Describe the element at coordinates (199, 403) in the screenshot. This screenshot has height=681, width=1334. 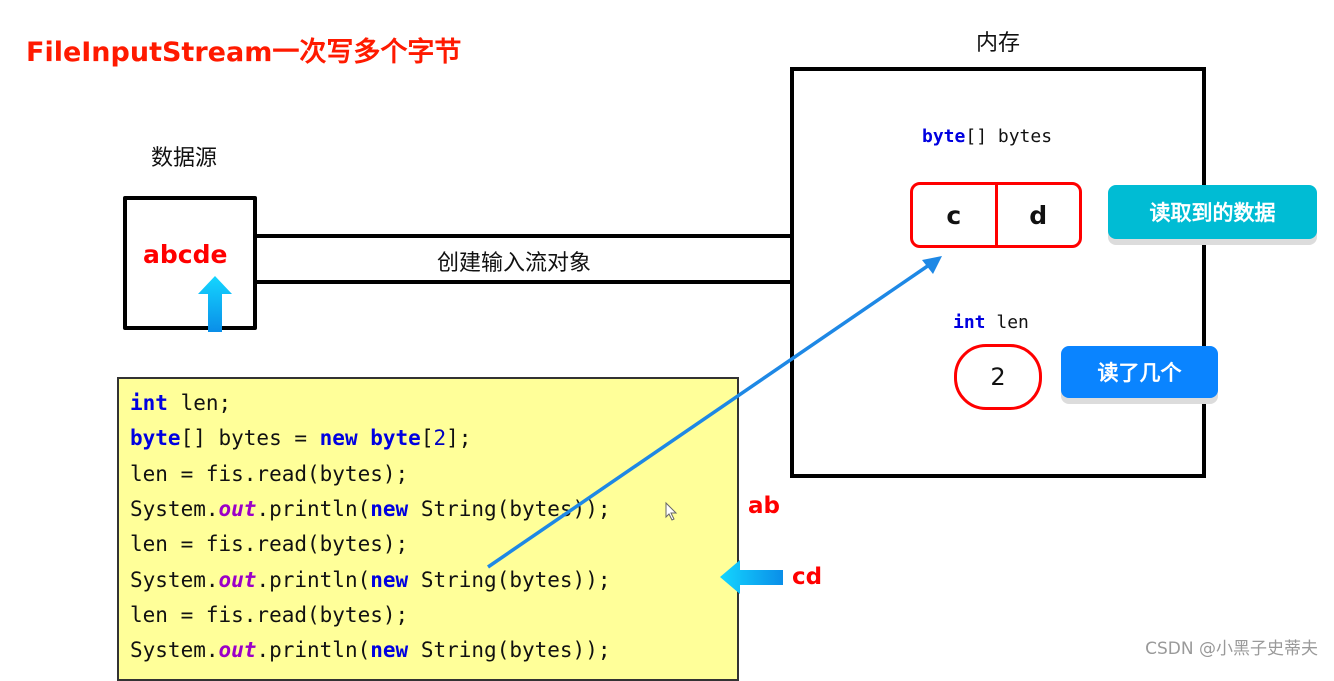
I see `code-text: len;` at that location.